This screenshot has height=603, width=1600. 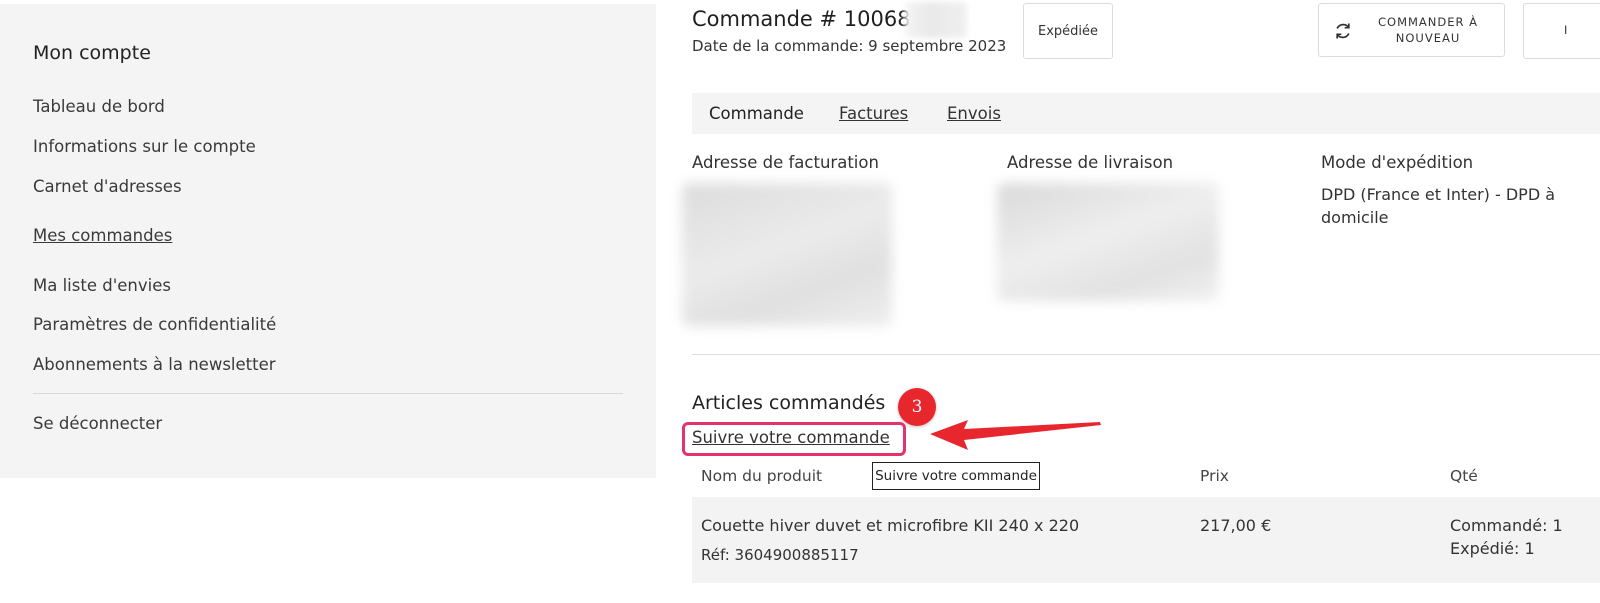 What do you see at coordinates (1397, 162) in the screenshot?
I see `shipping-method-heading: Mode d'expédition` at bounding box center [1397, 162].